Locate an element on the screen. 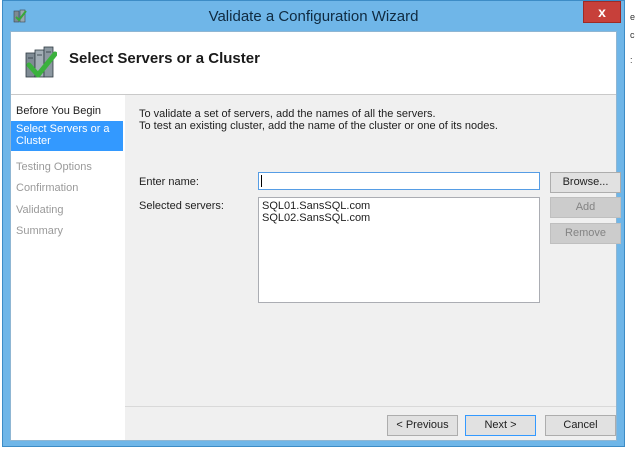 This screenshot has height=457, width=640. background-desktop is located at coordinates (633, 228).